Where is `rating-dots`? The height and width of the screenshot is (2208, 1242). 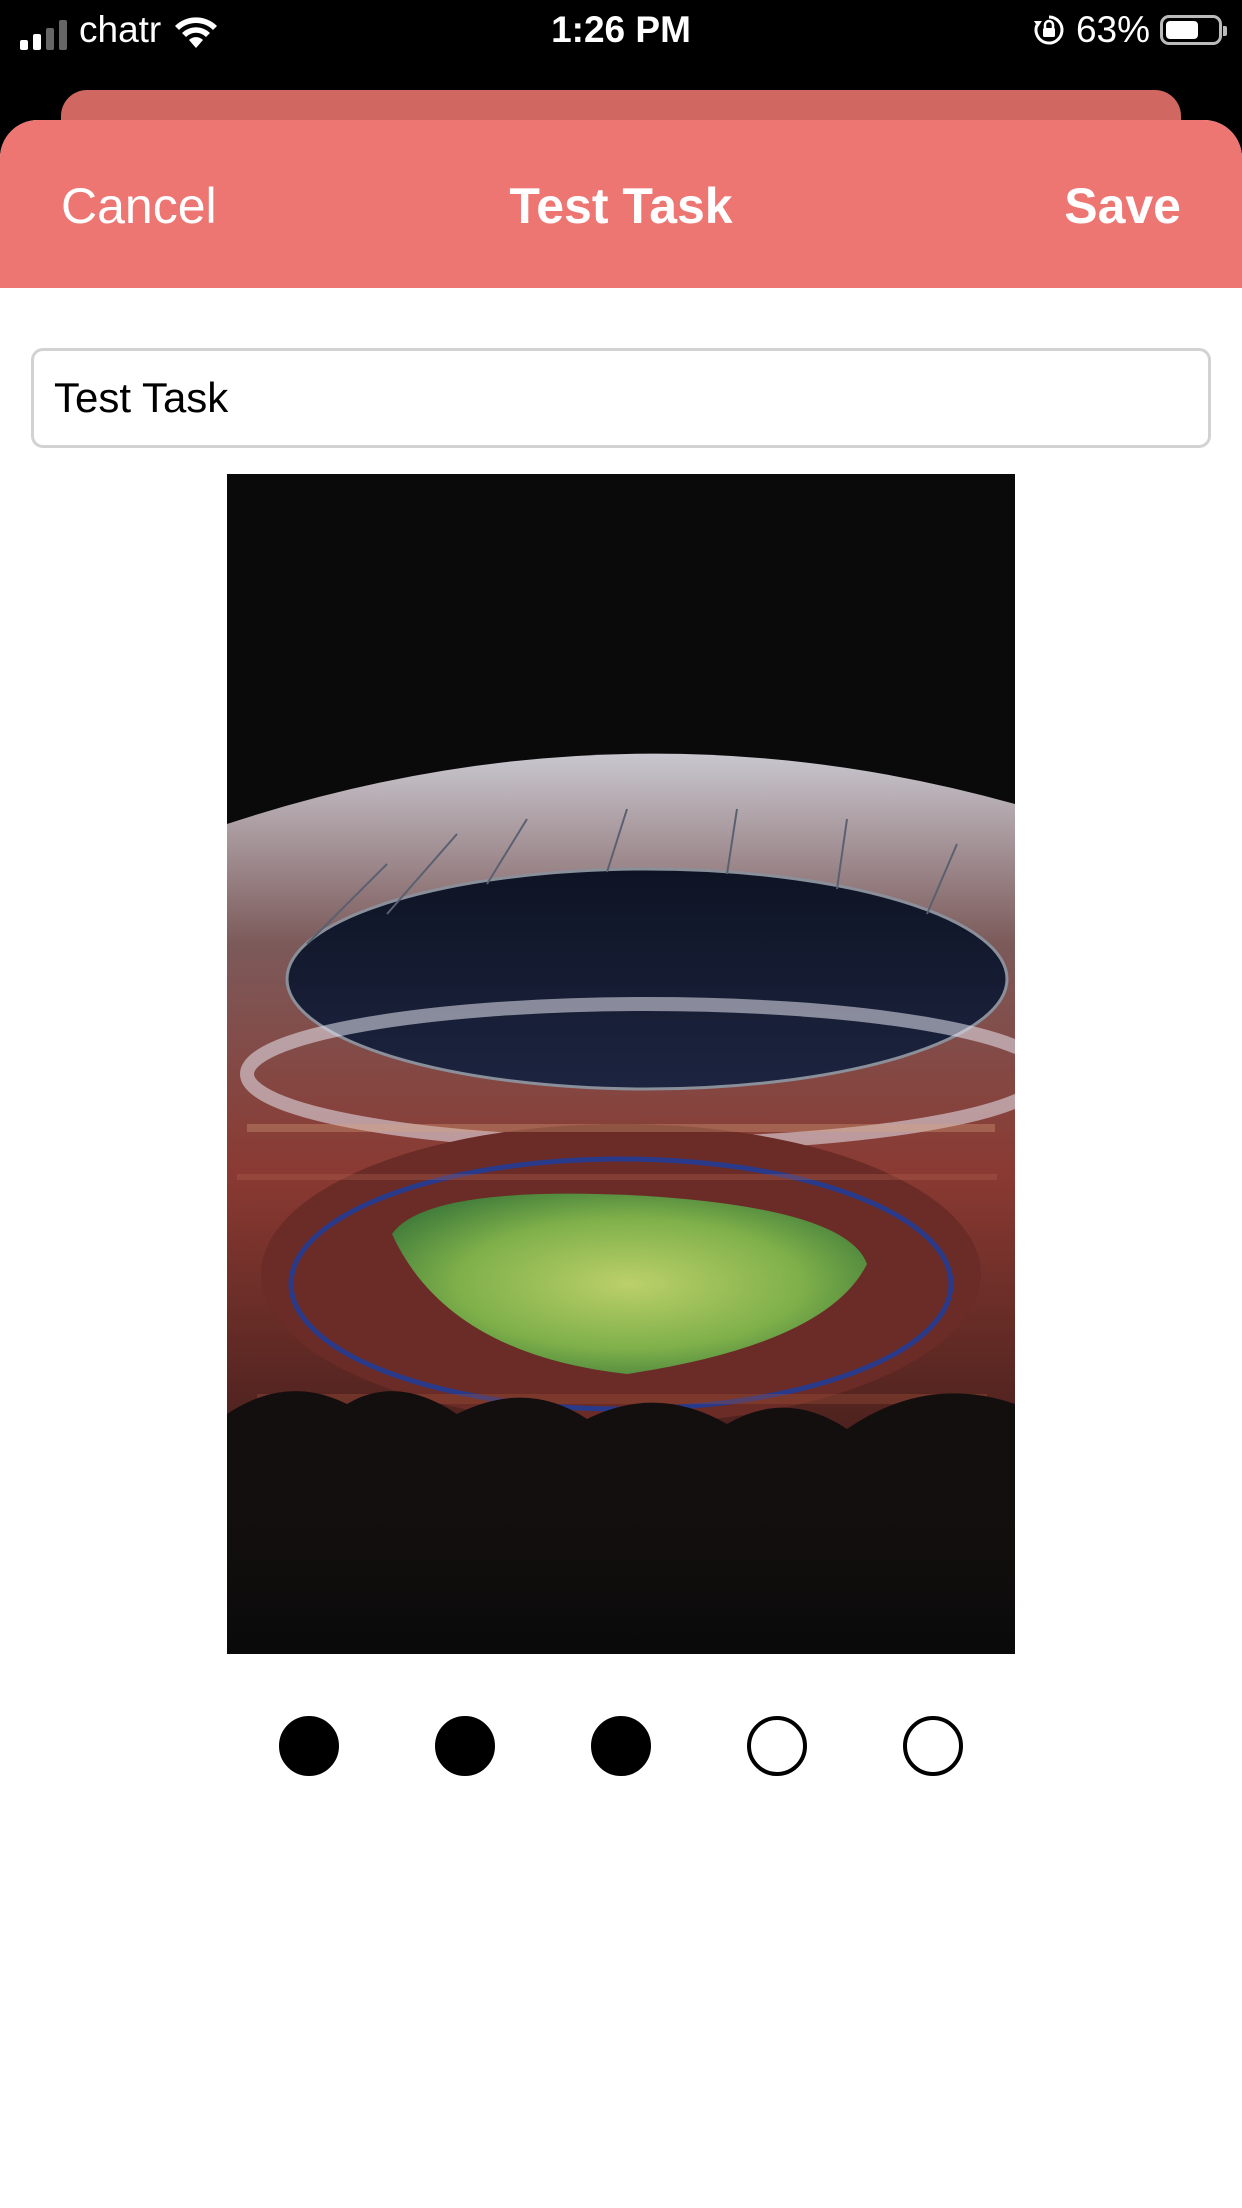 rating-dots is located at coordinates (621, 1748).